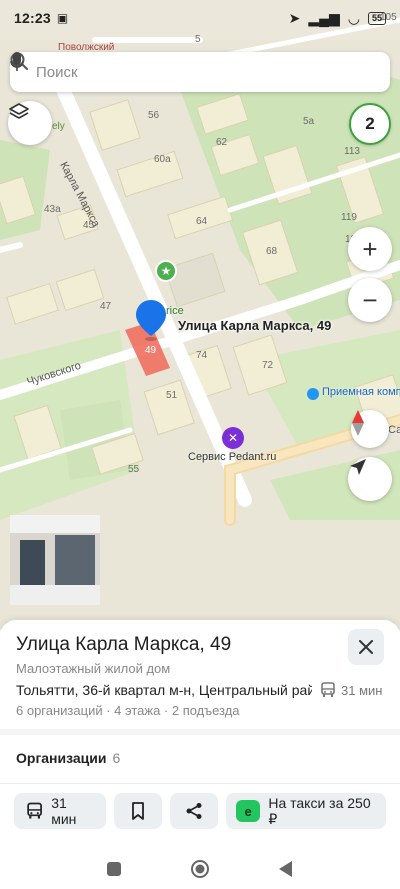 The width and height of the screenshot is (400, 889). Describe the element at coordinates (17, 62) in the screenshot. I see `microphone-icon` at that location.